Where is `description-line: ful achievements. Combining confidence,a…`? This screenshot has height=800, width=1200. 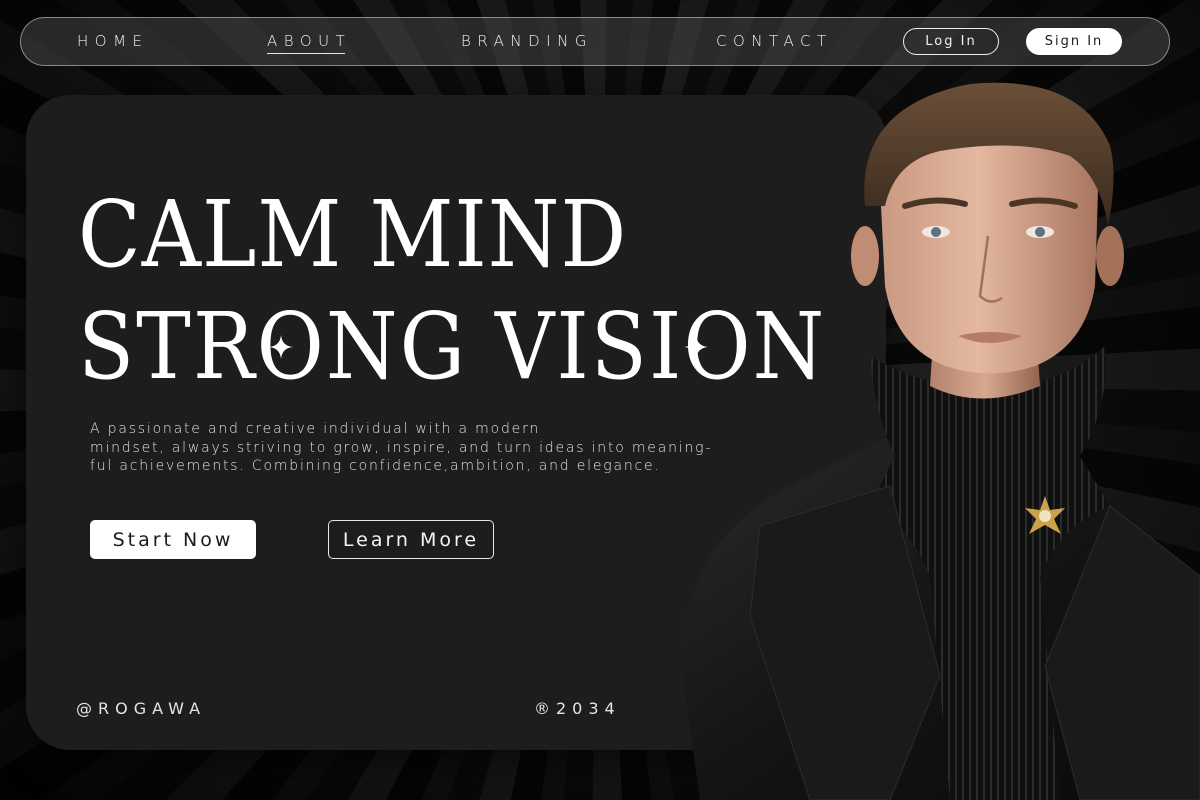 description-line: ful achievements. Combining confidence,a… is located at coordinates (375, 466).